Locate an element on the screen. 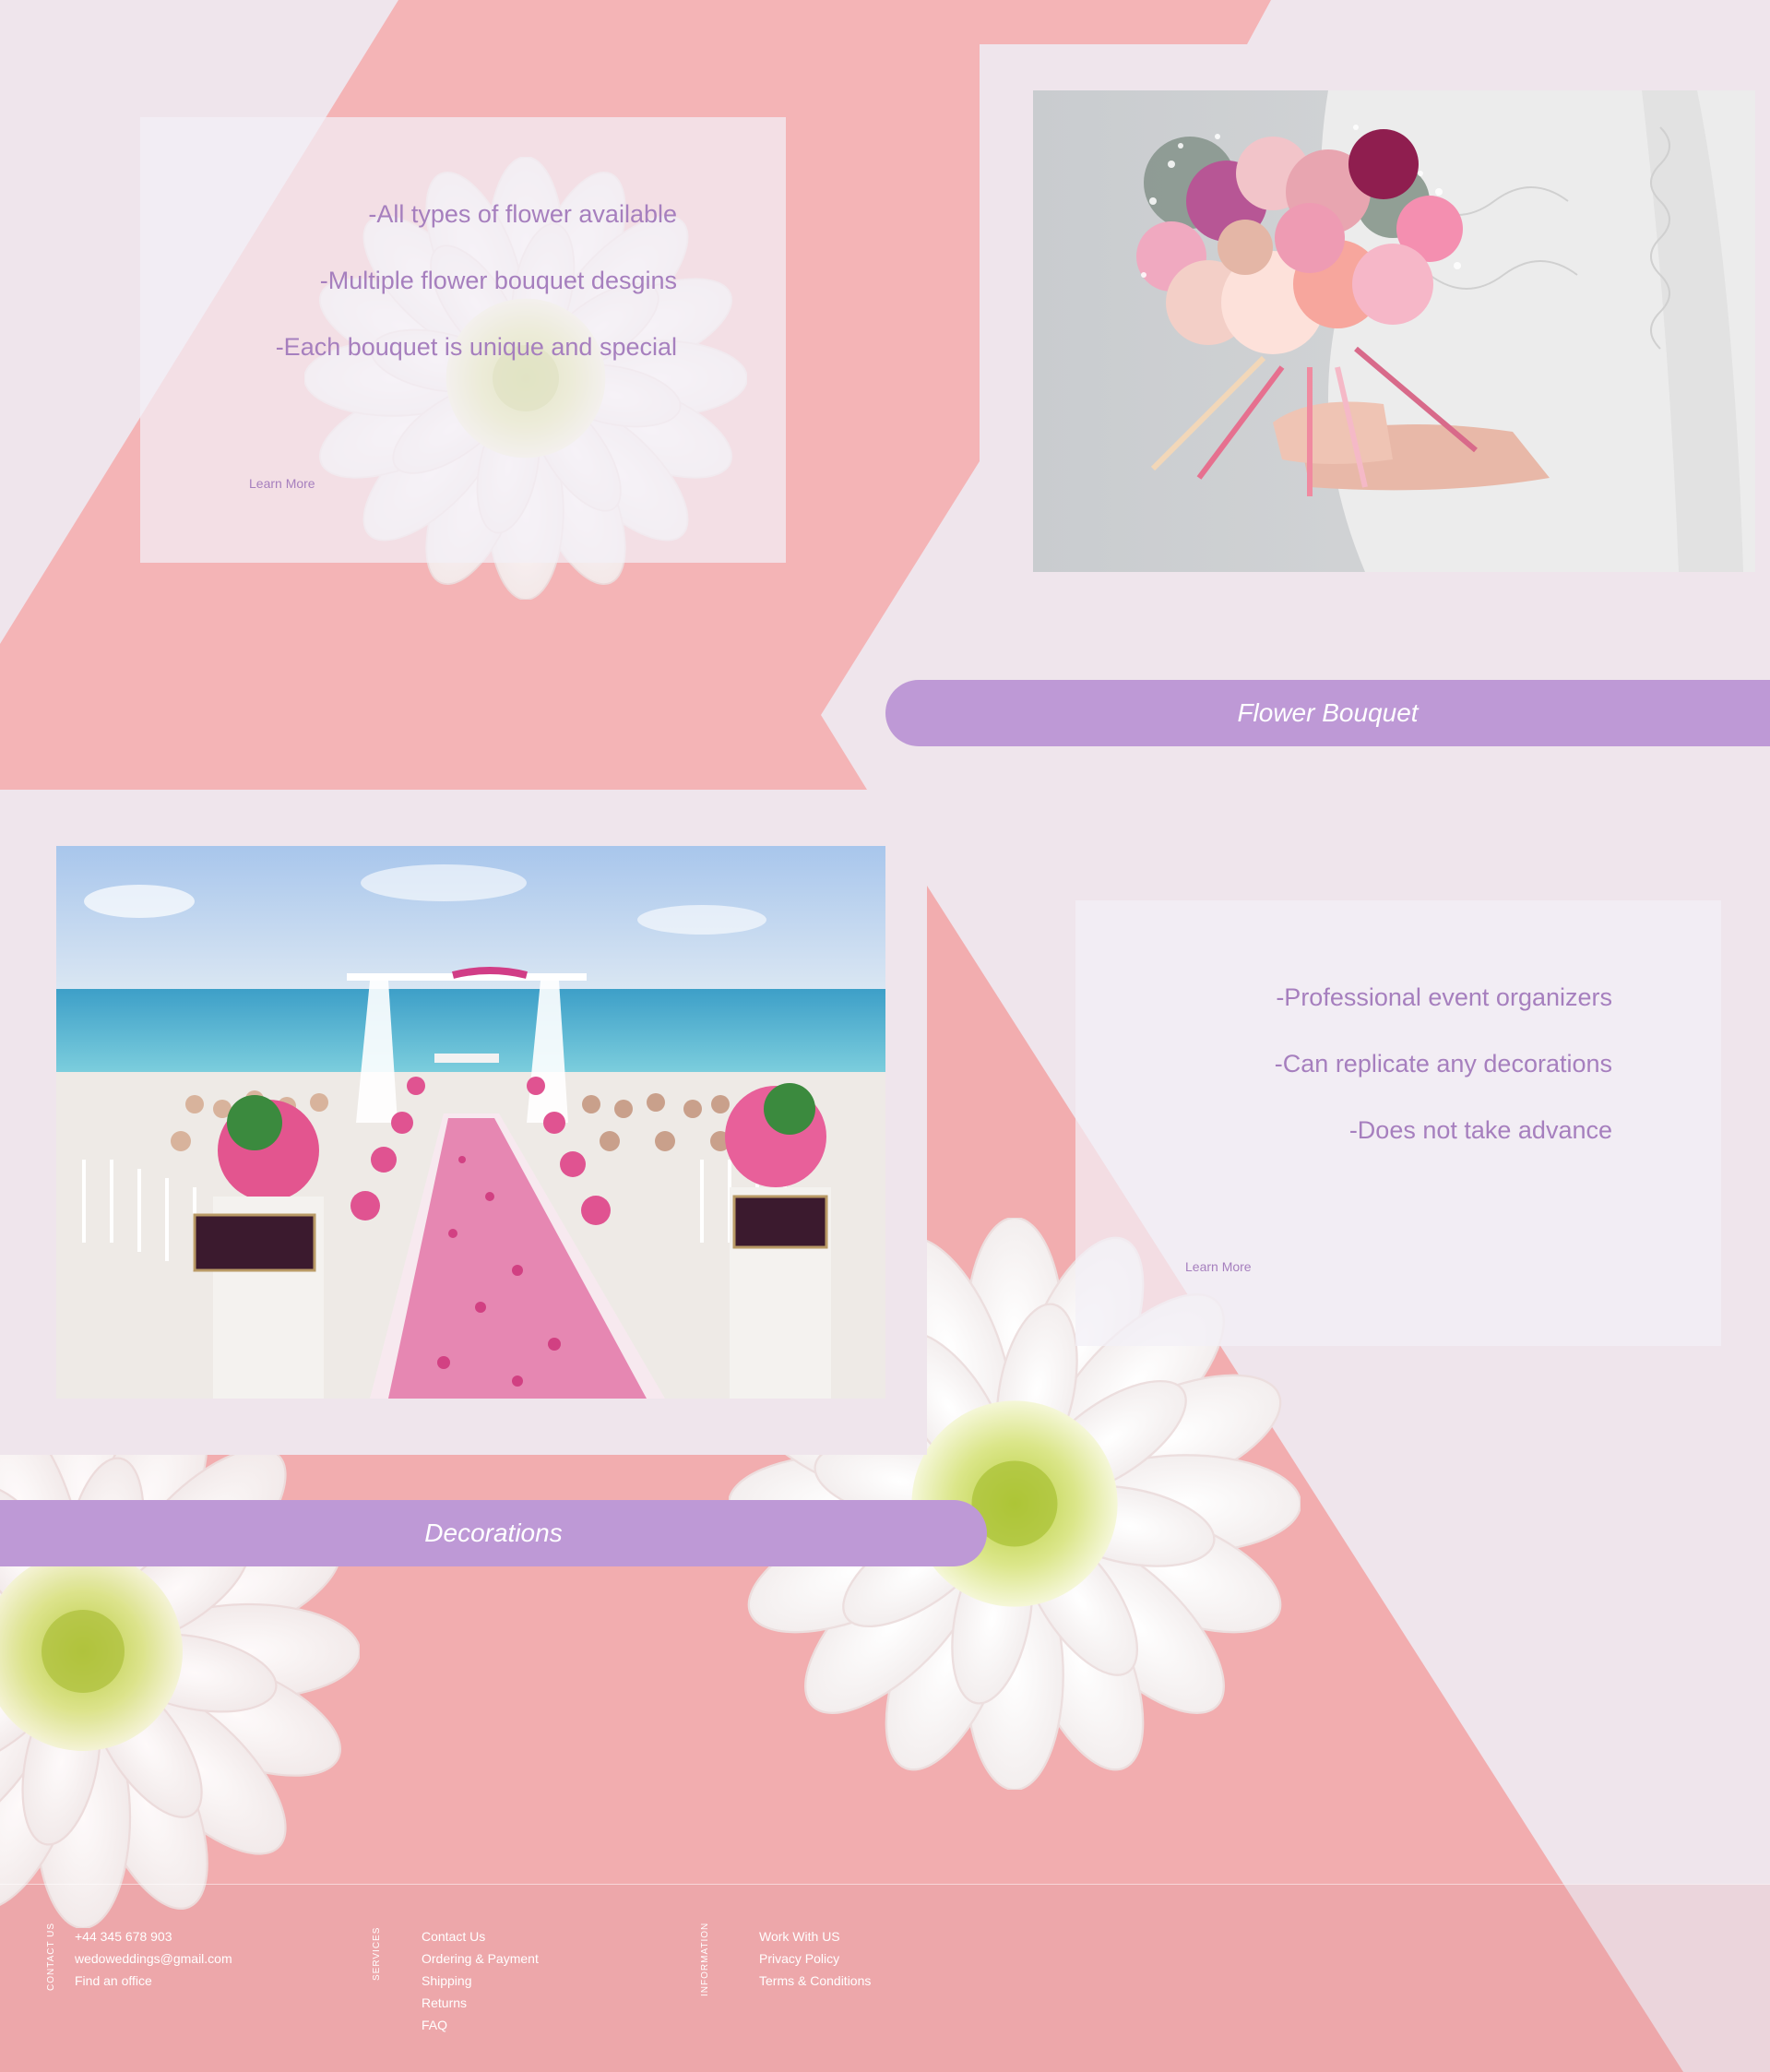  footer-contact-us-link: Contact Us is located at coordinates (480, 1936).